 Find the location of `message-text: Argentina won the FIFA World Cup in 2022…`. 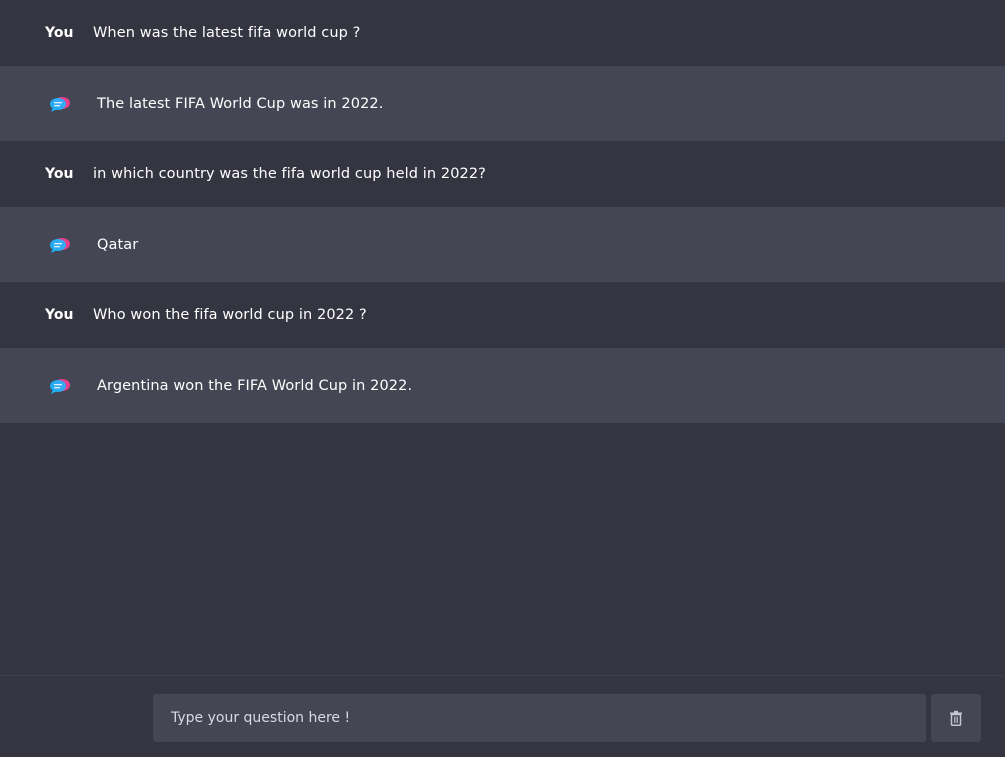

message-text: Argentina won the FIFA World Cup in 2022… is located at coordinates (255, 385).